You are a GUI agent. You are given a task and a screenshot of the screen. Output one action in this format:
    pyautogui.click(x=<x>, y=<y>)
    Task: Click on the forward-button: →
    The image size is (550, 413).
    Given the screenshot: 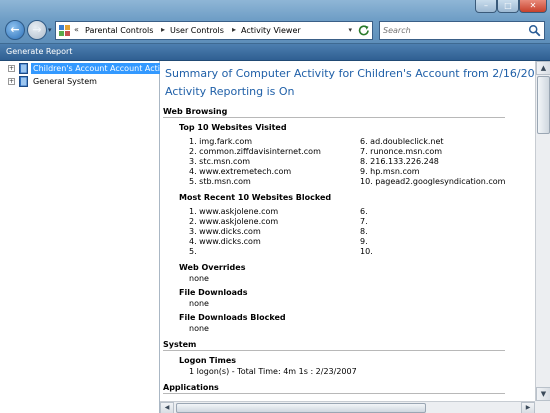 What is the action you would take?
    pyautogui.click(x=37, y=30)
    